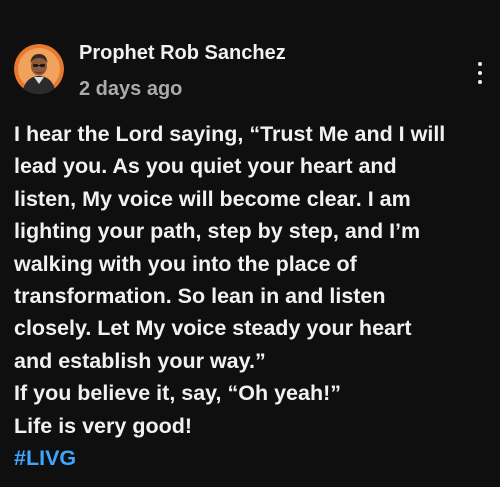 This screenshot has height=487, width=500. Describe the element at coordinates (212, 198) in the screenshot. I see `post-line: listen, My voice will become clear. I am` at that location.